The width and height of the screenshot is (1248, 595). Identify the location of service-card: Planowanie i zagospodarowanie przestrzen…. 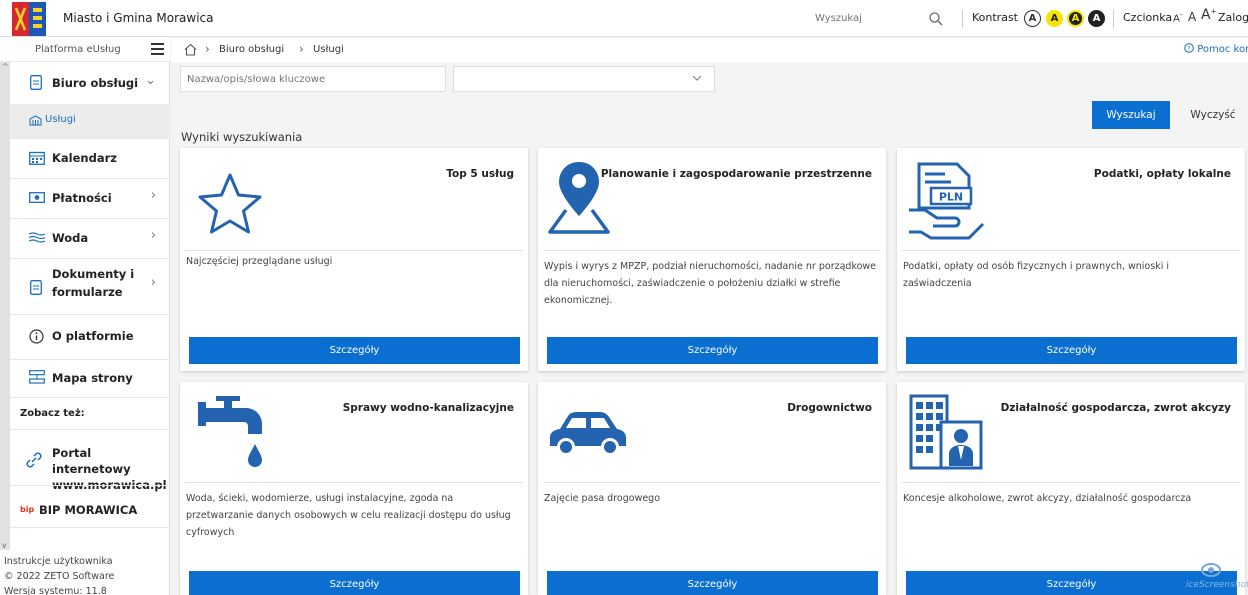
(712, 259).